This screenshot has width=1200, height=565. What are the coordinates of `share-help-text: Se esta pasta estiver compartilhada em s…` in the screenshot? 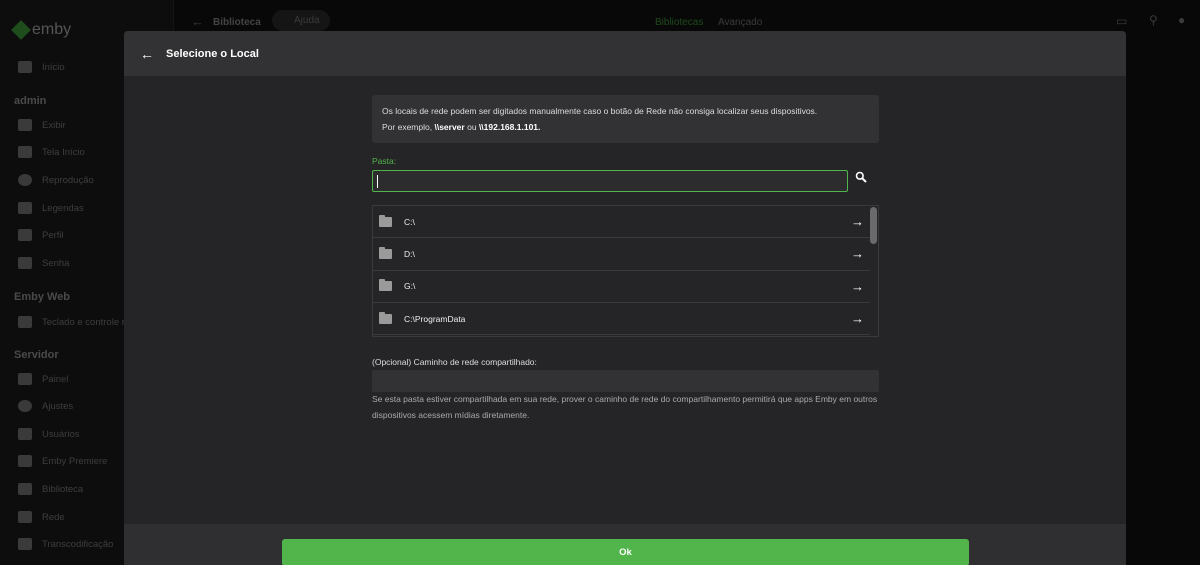 It's located at (625, 407).